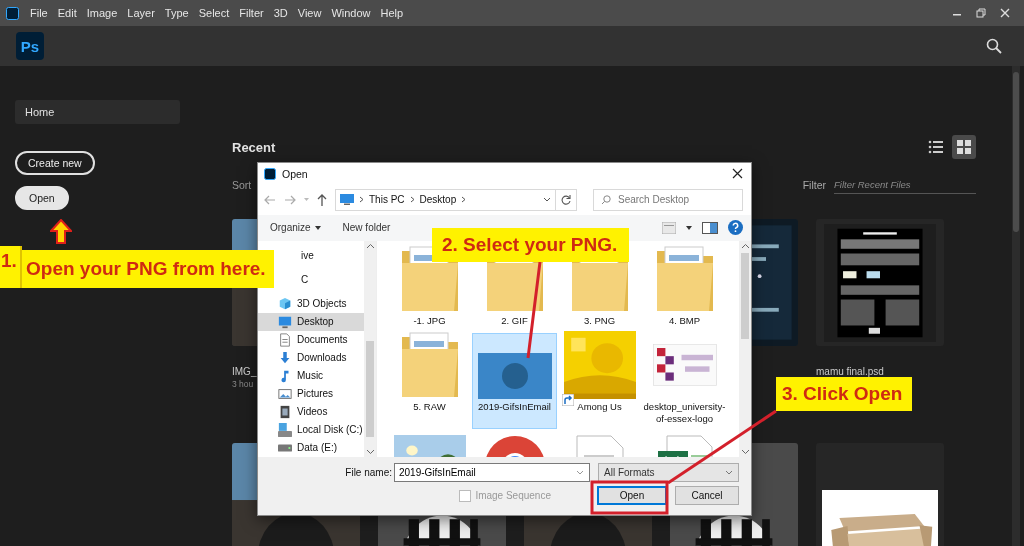 Image resolution: width=1024 pixels, height=546 pixels. What do you see at coordinates (850, 371) in the screenshot?
I see `thumbnail-caption: mamu final.psd` at bounding box center [850, 371].